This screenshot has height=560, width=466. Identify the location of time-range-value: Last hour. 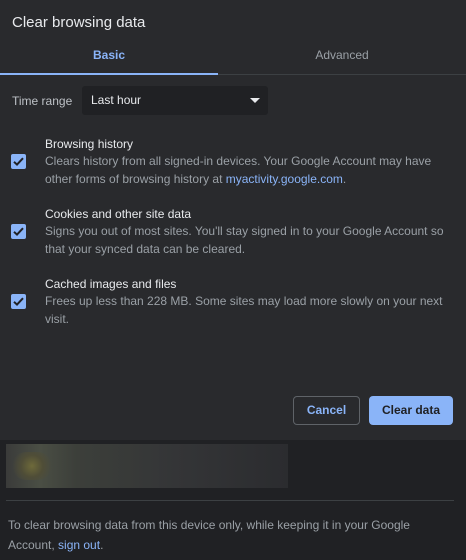
(116, 100).